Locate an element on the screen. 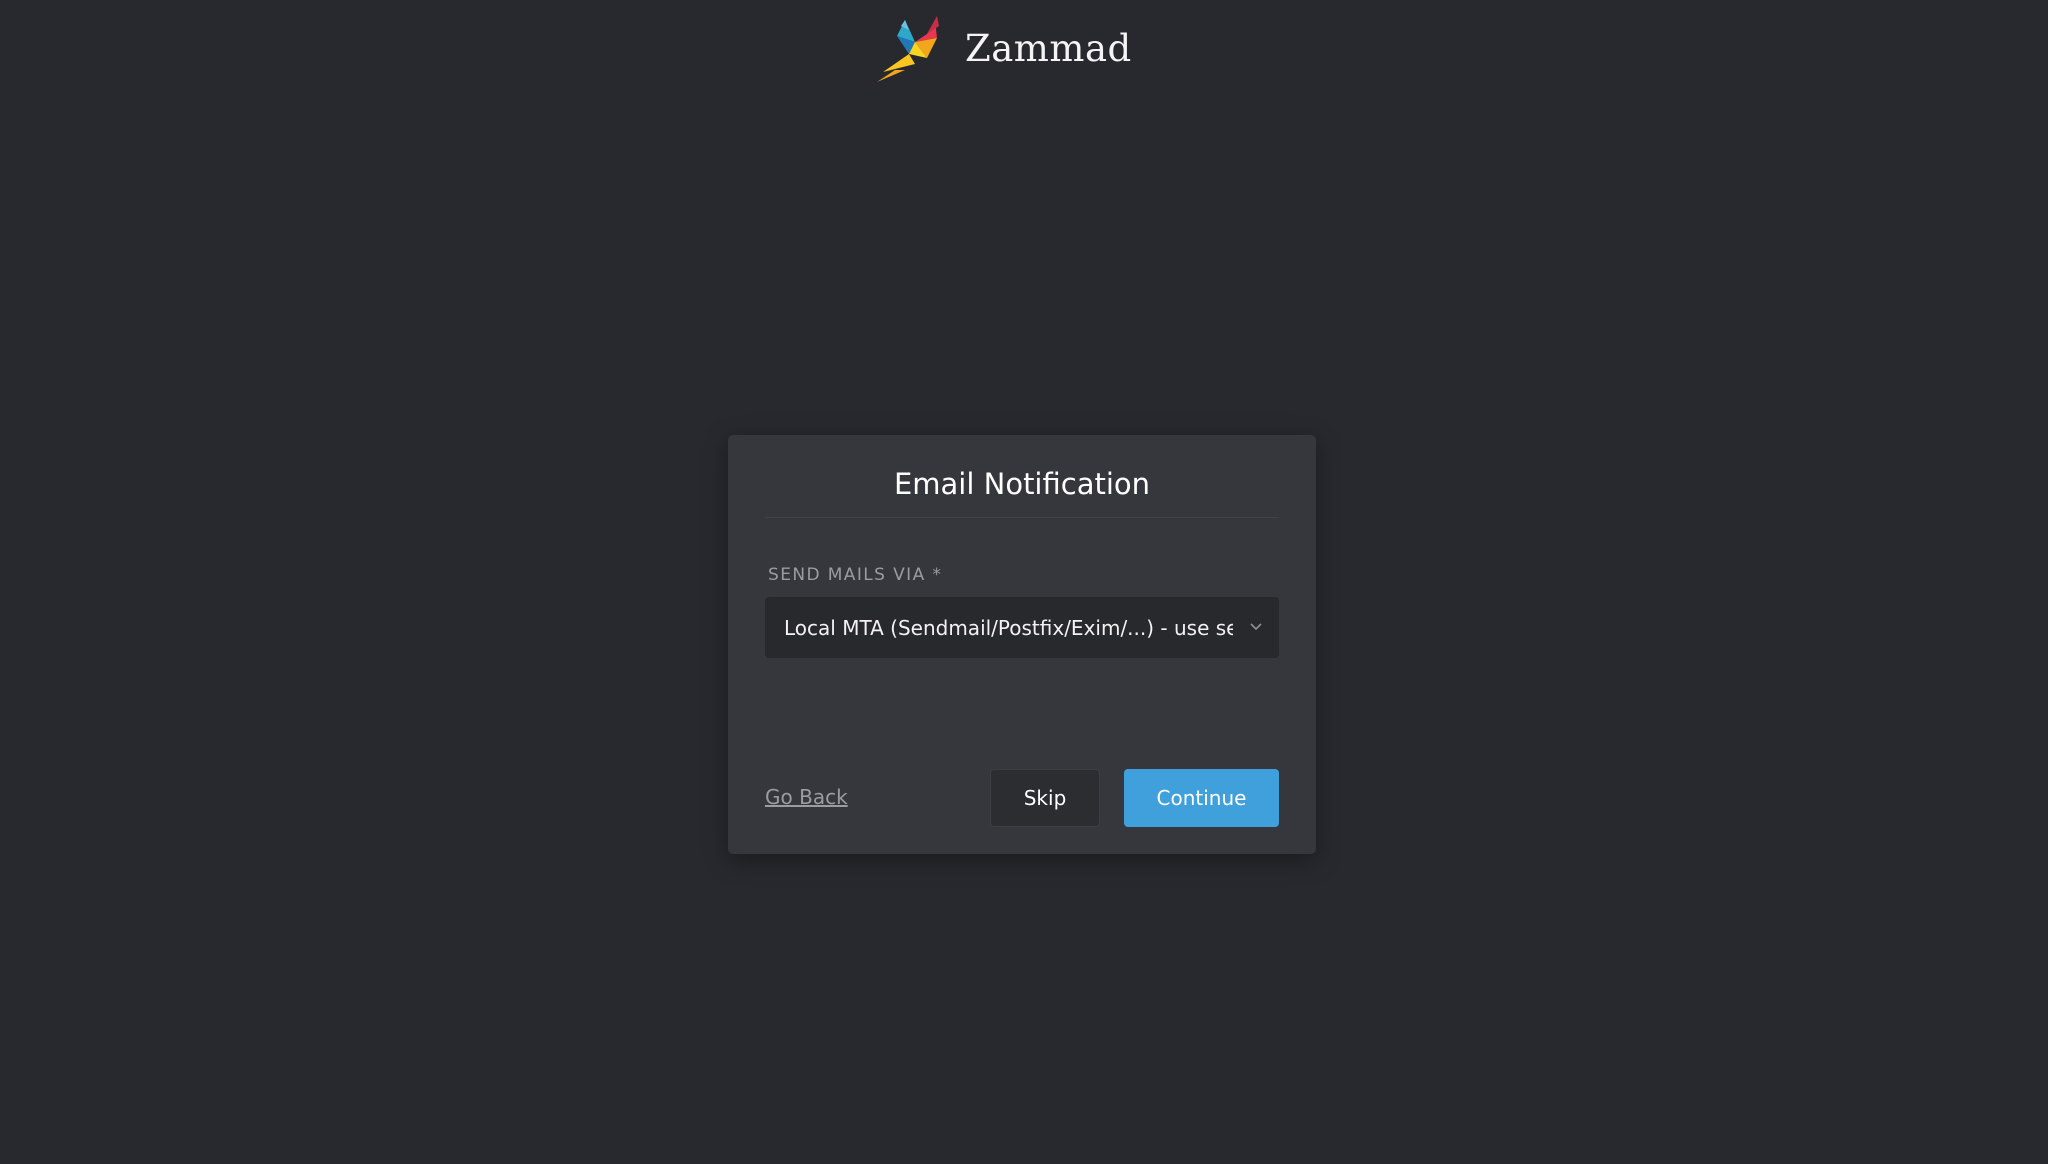 The height and width of the screenshot is (1164, 2048). brand-logo: Zammad is located at coordinates (1003, 50).